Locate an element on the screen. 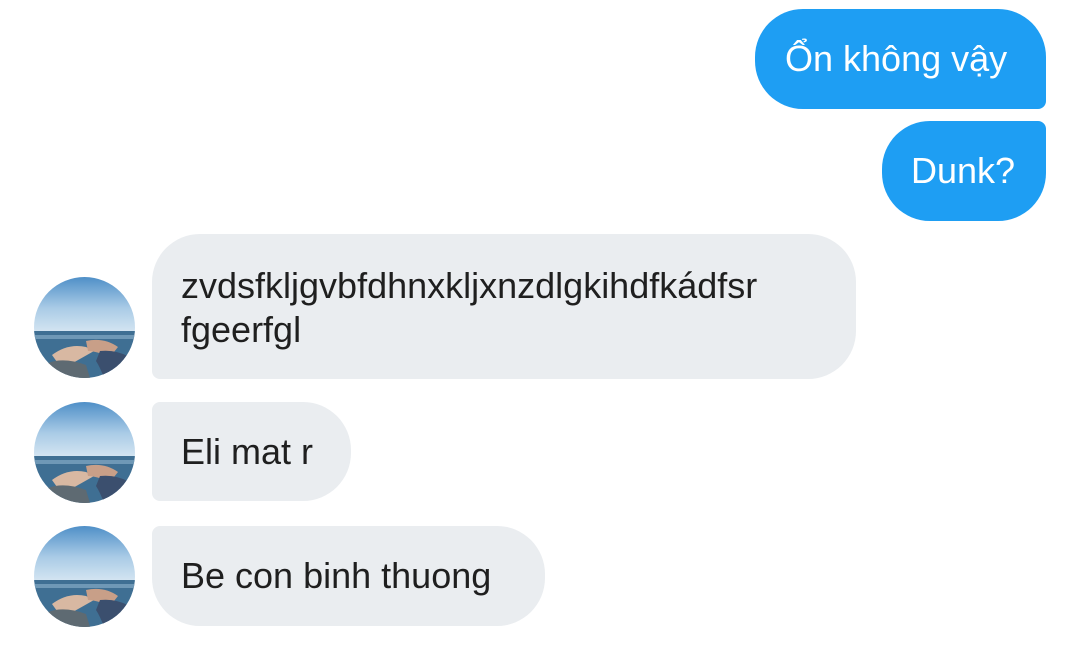  message-text: Be con binh thuong is located at coordinates (336, 575).